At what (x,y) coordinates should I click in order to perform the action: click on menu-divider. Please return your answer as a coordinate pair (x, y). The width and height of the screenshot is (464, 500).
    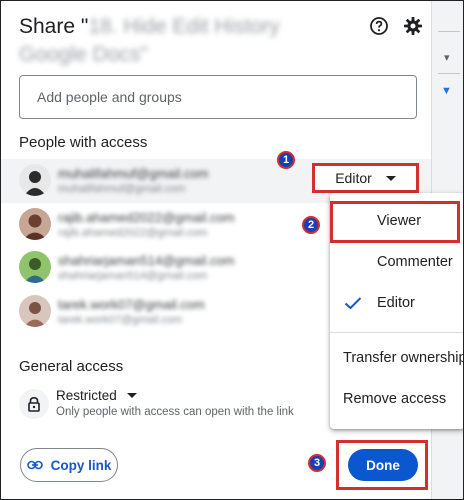
    Looking at the image, I should click on (396, 332).